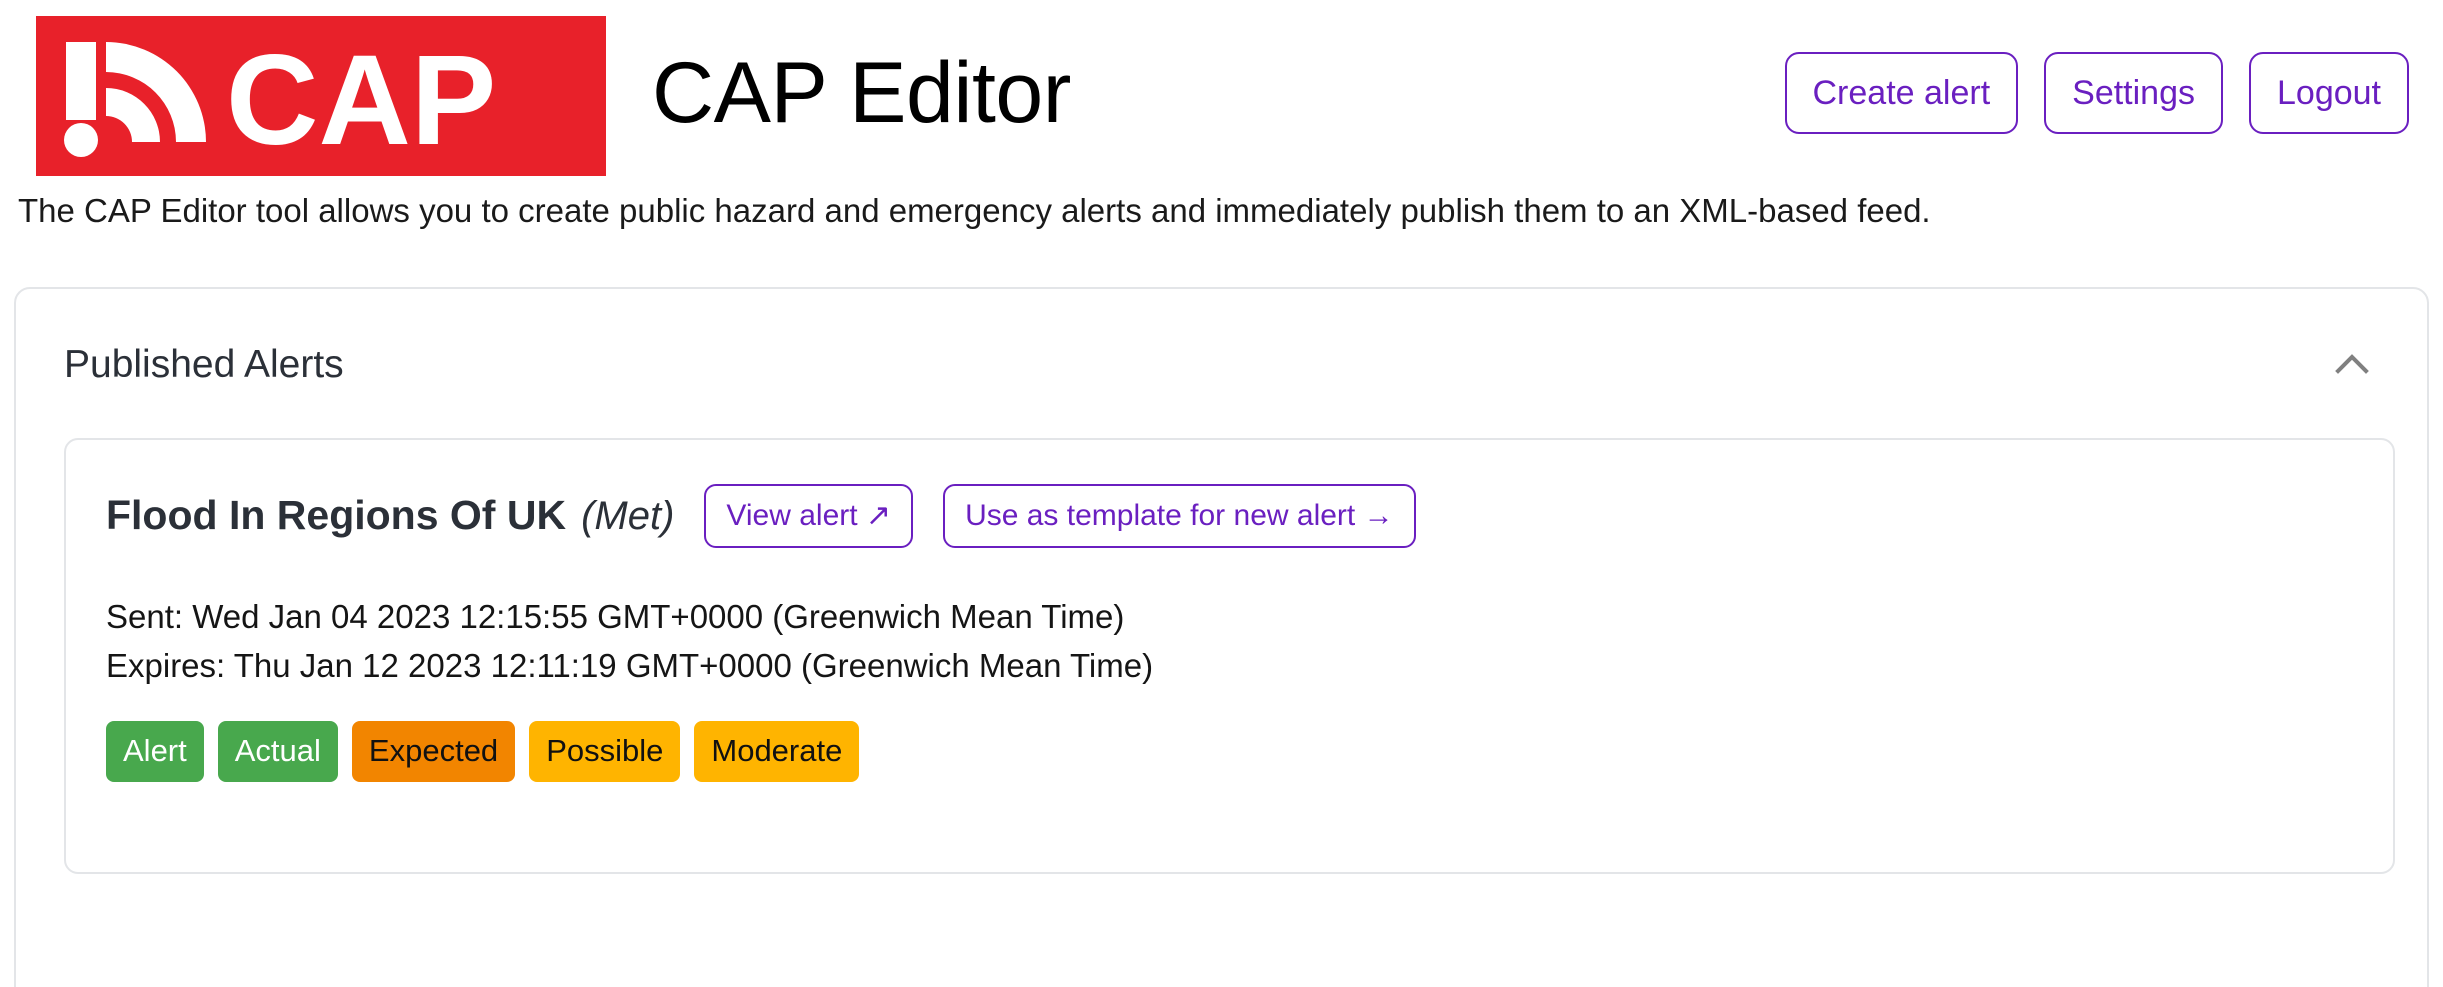 The width and height of the screenshot is (2443, 987). I want to click on create-alert-button: Create alert, so click(1901, 92).